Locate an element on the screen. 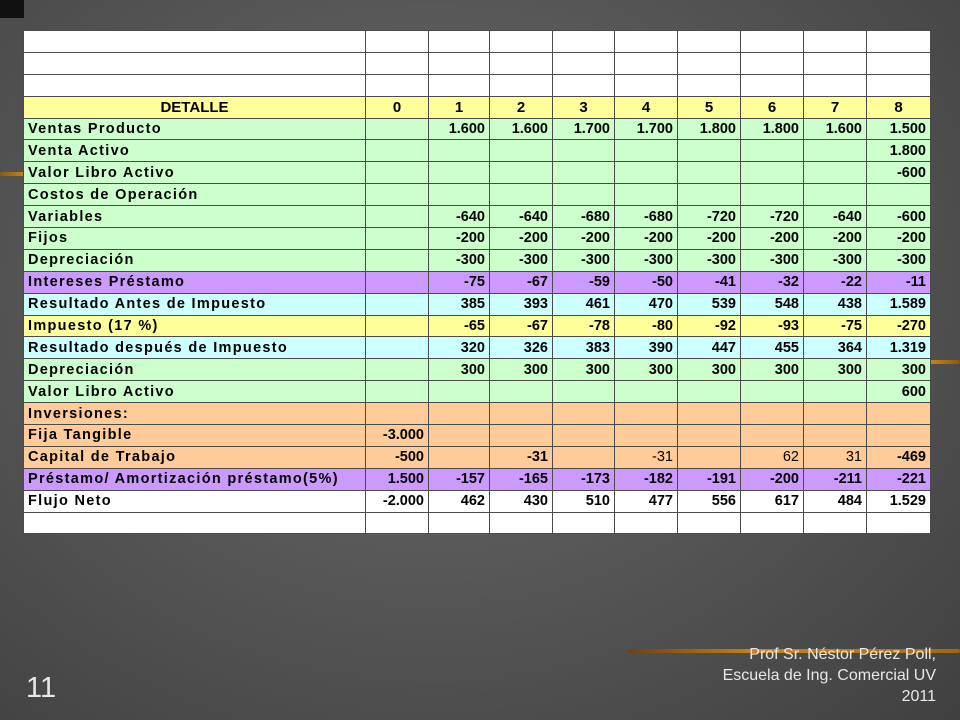 The image size is (960, 720). value-cell: 320 is located at coordinates (459, 348).